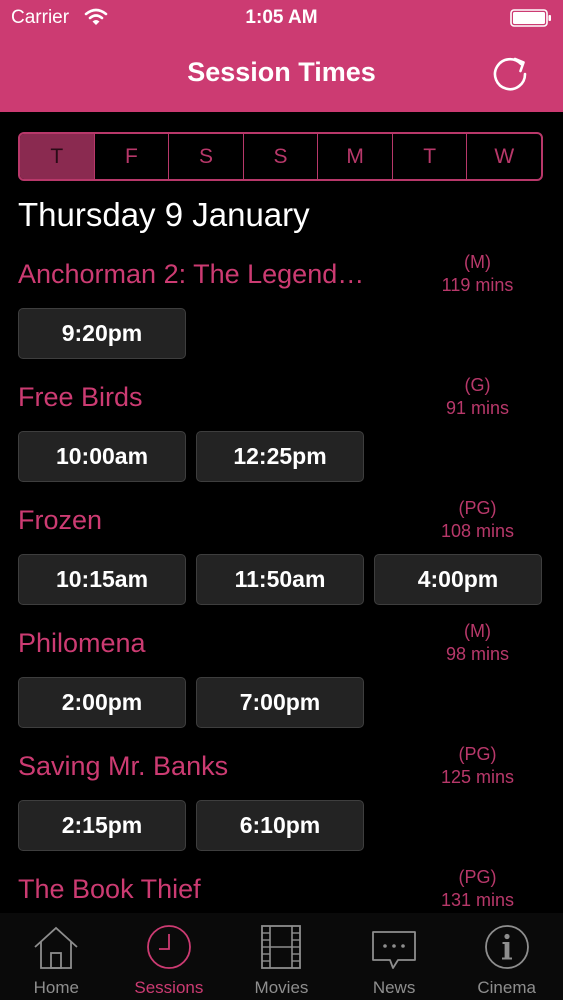 The image size is (563, 1000). Describe the element at coordinates (354, 156) in the screenshot. I see `day-tab-monday: M` at that location.